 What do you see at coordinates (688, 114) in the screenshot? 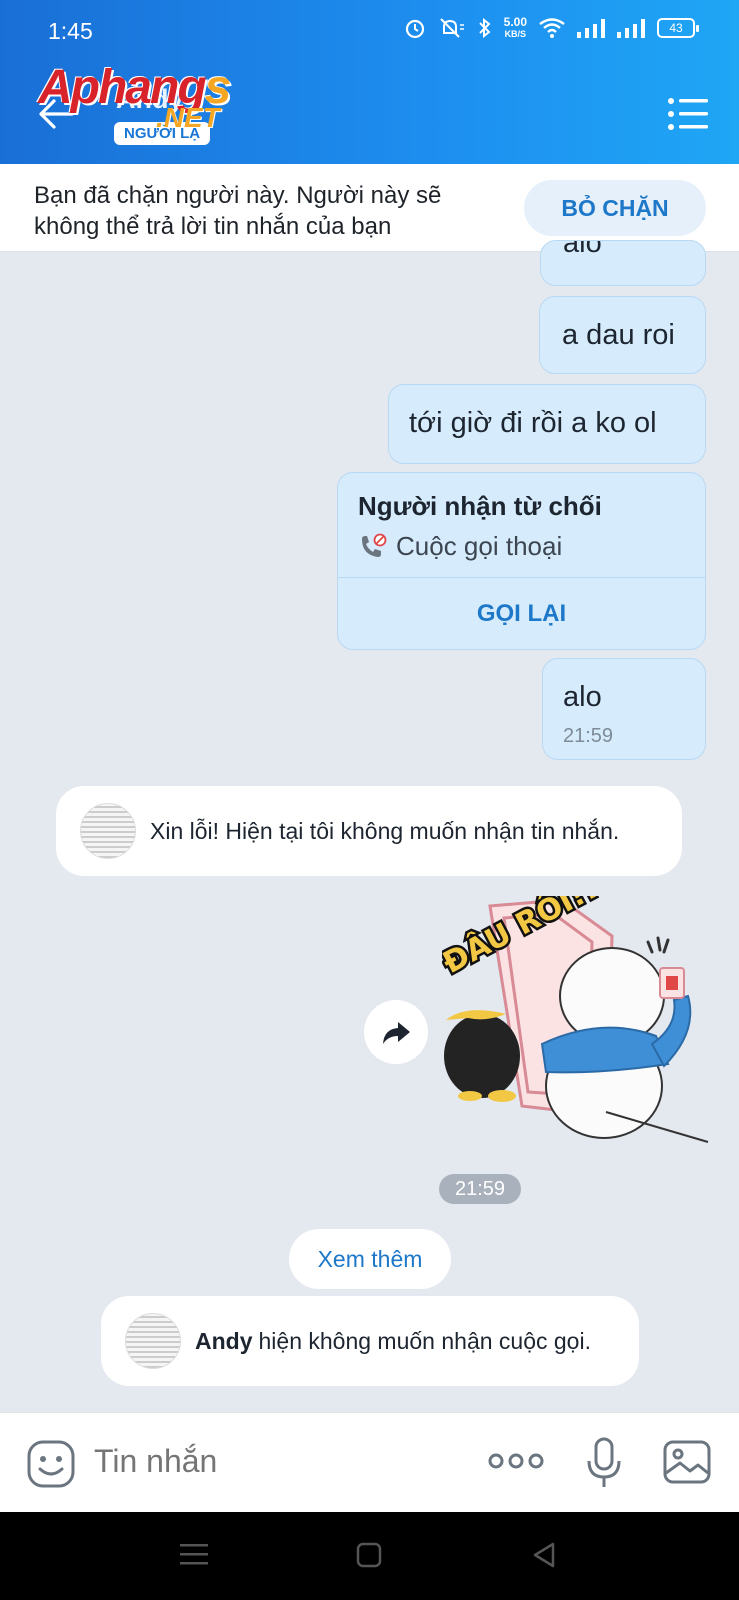
I see `menu-icon` at bounding box center [688, 114].